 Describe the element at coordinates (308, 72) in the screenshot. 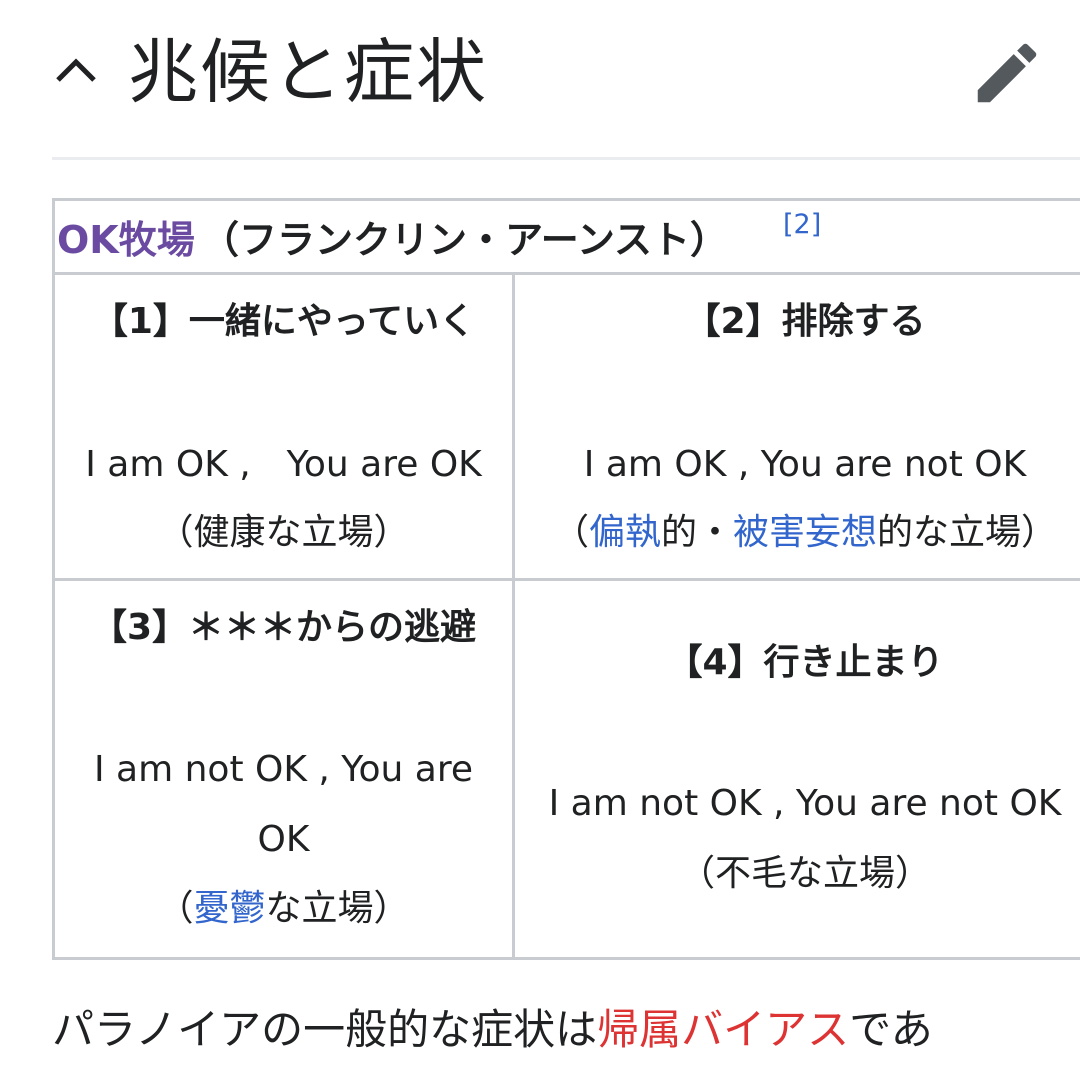

I see `section-title: 兆候と症状` at that location.